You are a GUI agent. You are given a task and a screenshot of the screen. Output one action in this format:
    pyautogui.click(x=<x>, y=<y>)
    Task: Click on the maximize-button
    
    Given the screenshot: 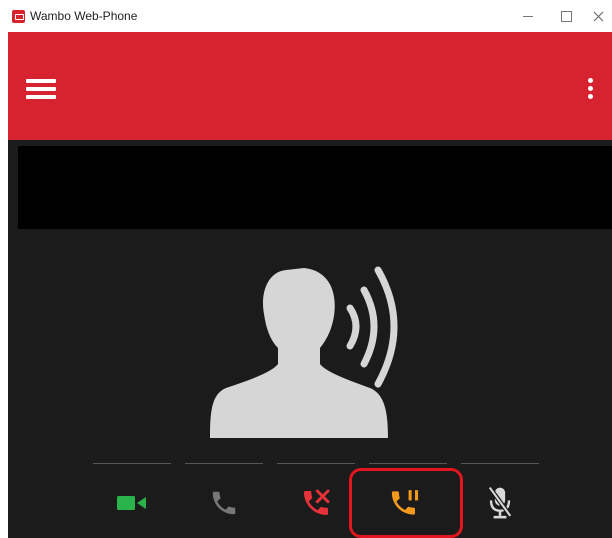 What is the action you would take?
    pyautogui.click(x=566, y=16)
    